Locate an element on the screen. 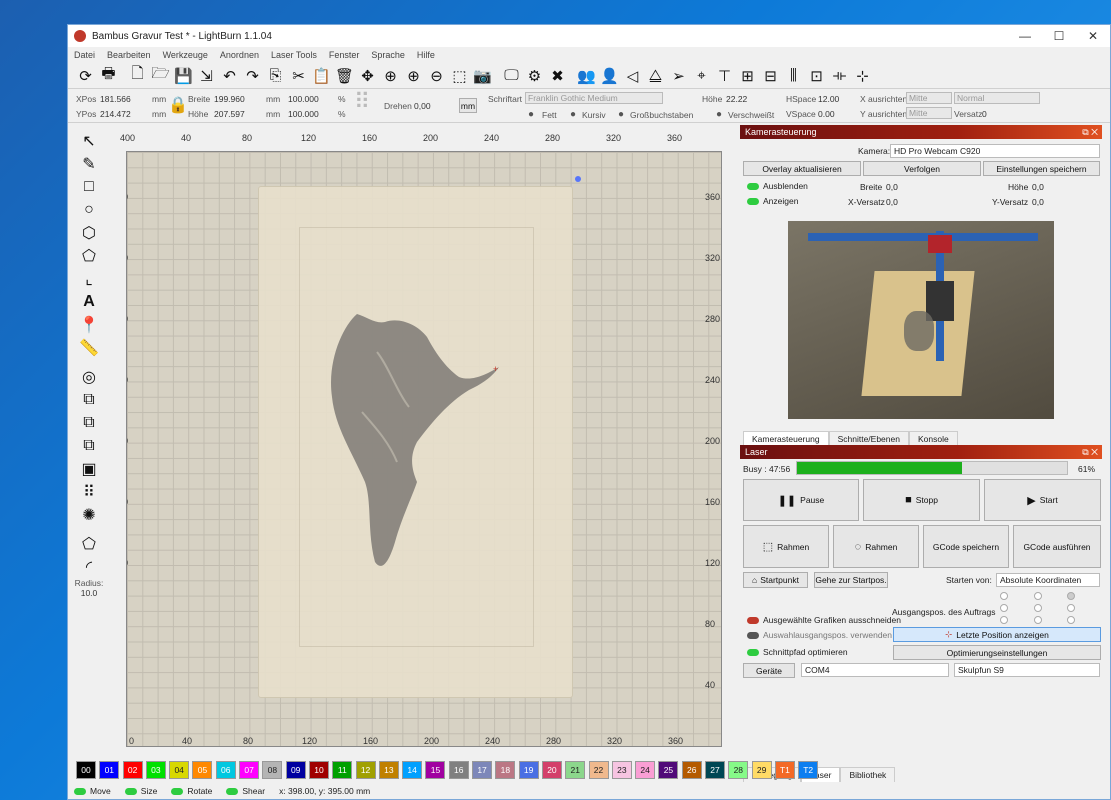 The image size is (1111, 800). ellipse-icon: ○ is located at coordinates (89, 209).